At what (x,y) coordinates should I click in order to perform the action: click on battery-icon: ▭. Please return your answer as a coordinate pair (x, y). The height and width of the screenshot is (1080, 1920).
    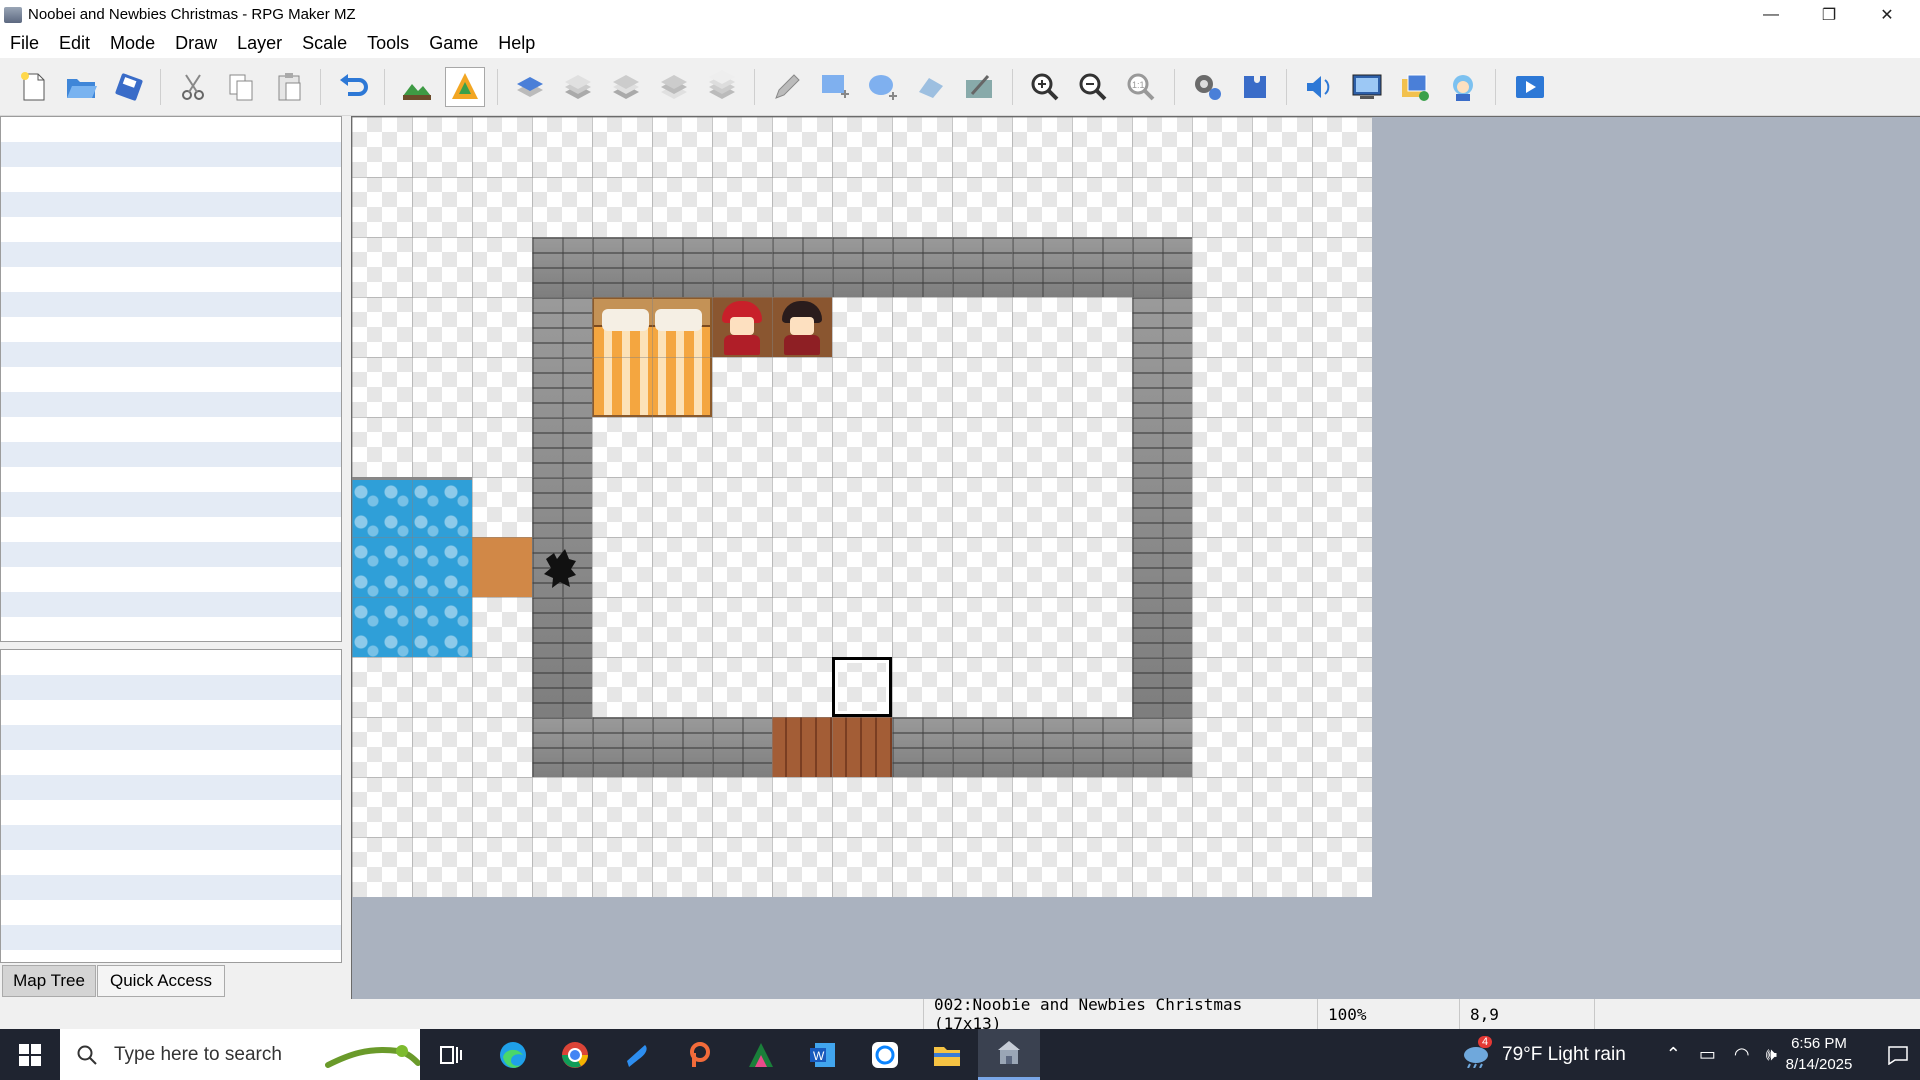
    Looking at the image, I should click on (1707, 1054).